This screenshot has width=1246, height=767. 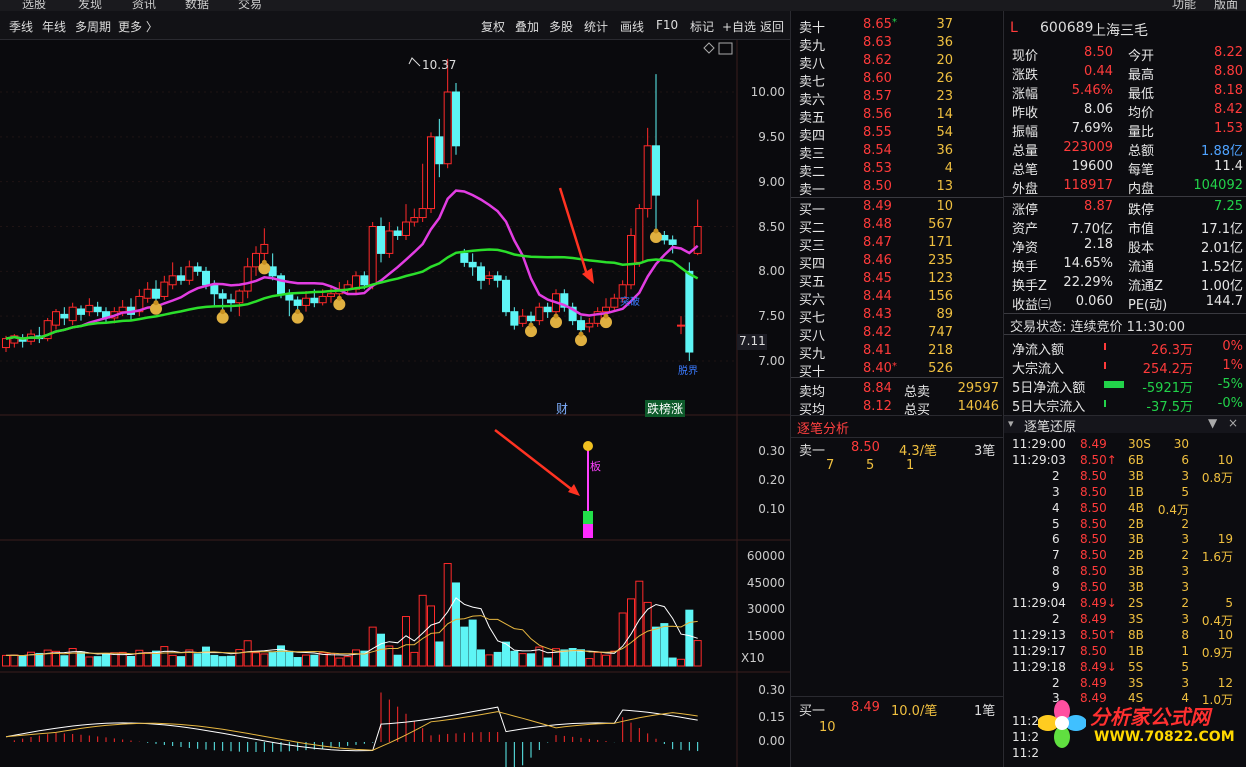 I want to click on statistics-button: 统计, so click(x=596, y=26).